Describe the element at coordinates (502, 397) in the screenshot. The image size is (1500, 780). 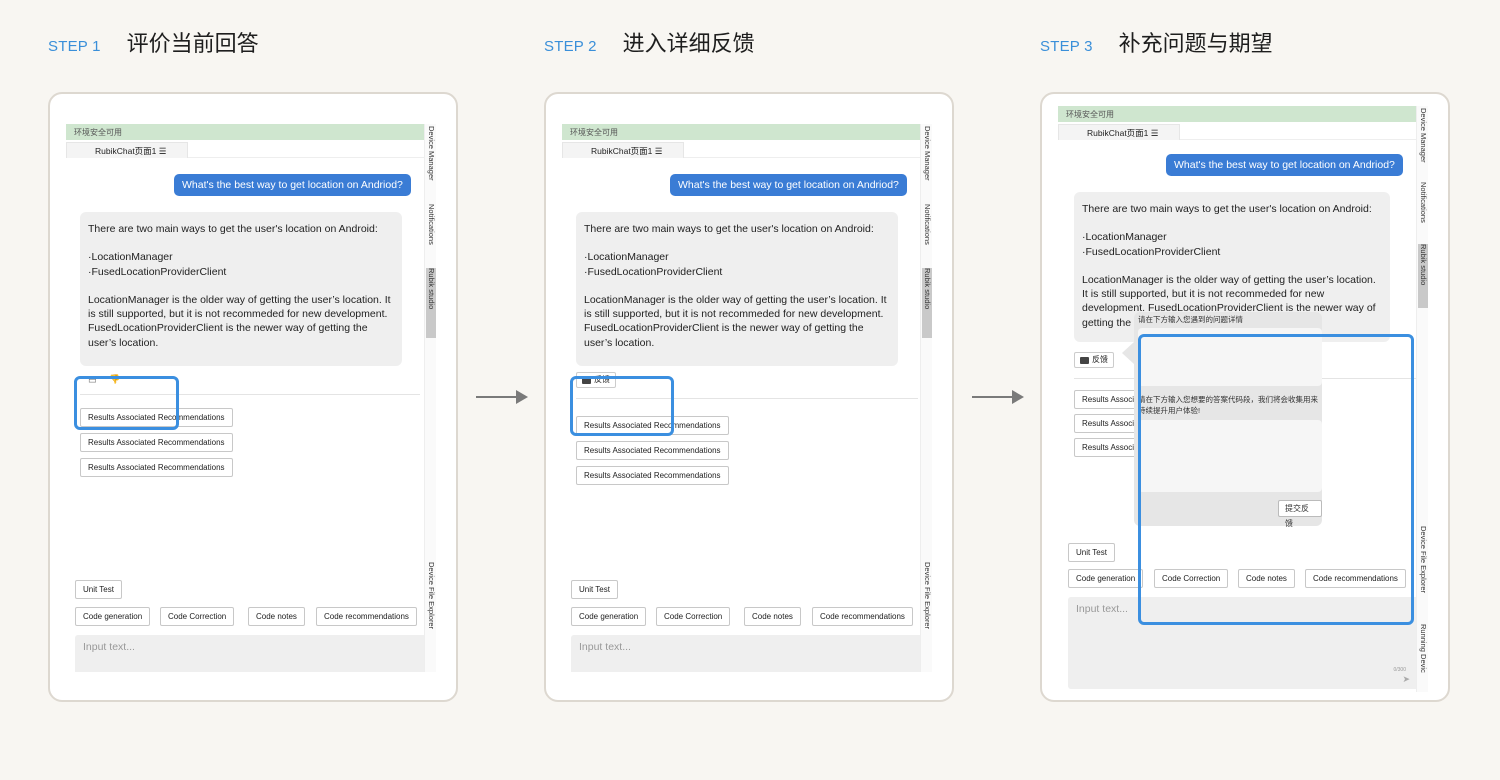
I see `arrow-right-icon` at that location.